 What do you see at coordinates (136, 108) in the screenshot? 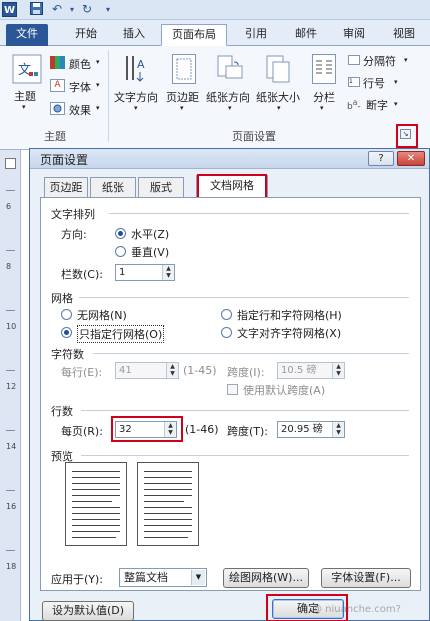
I see `text-direction-dropdown-icon: ▾` at bounding box center [136, 108].